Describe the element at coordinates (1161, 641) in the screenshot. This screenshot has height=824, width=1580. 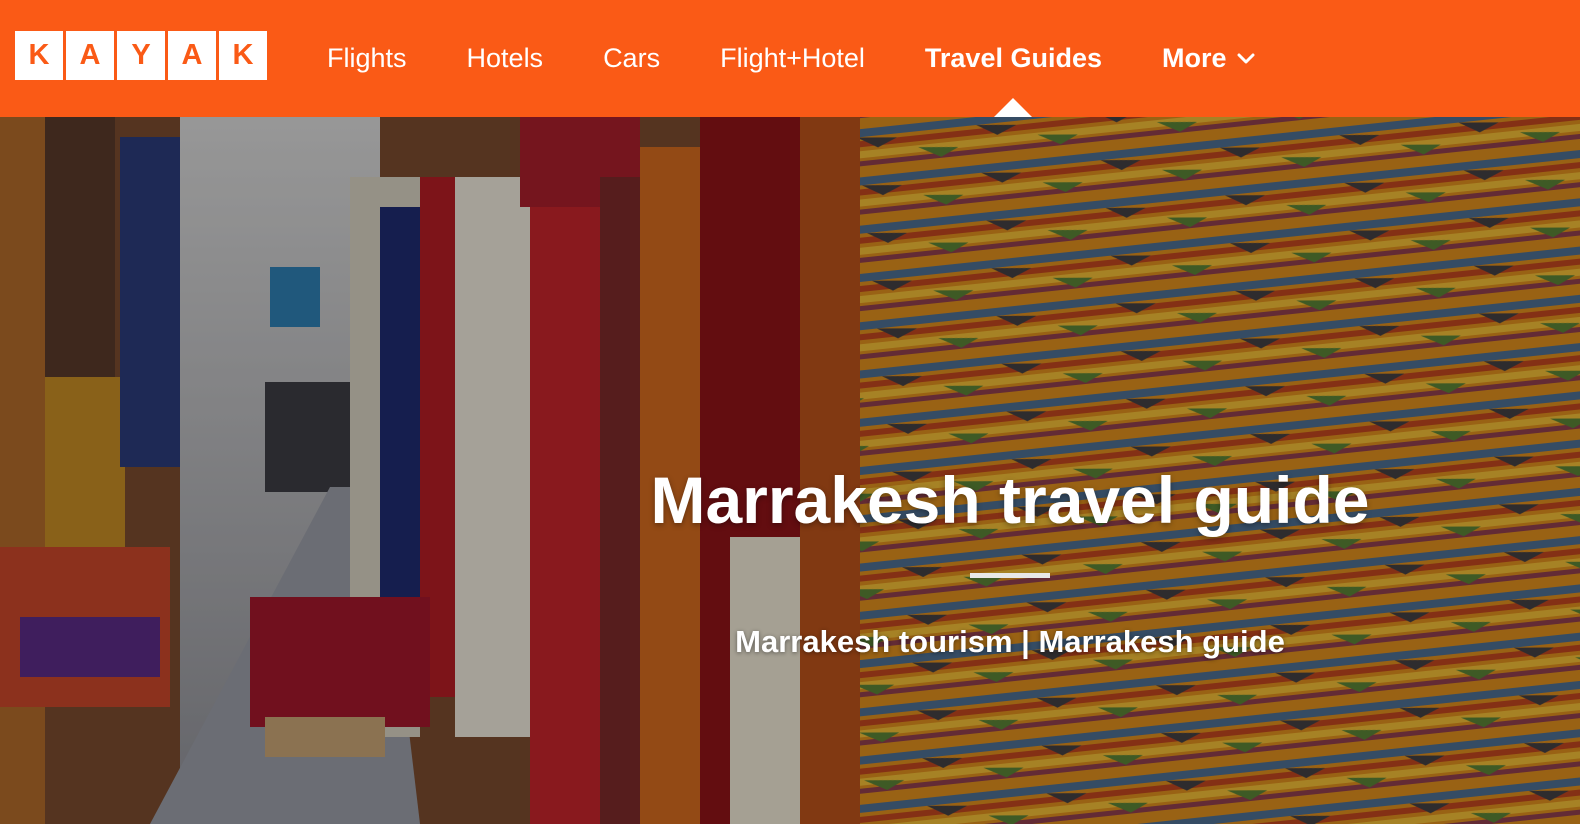
I see `marrakesh-guide-link: Marrakesh guide` at that location.